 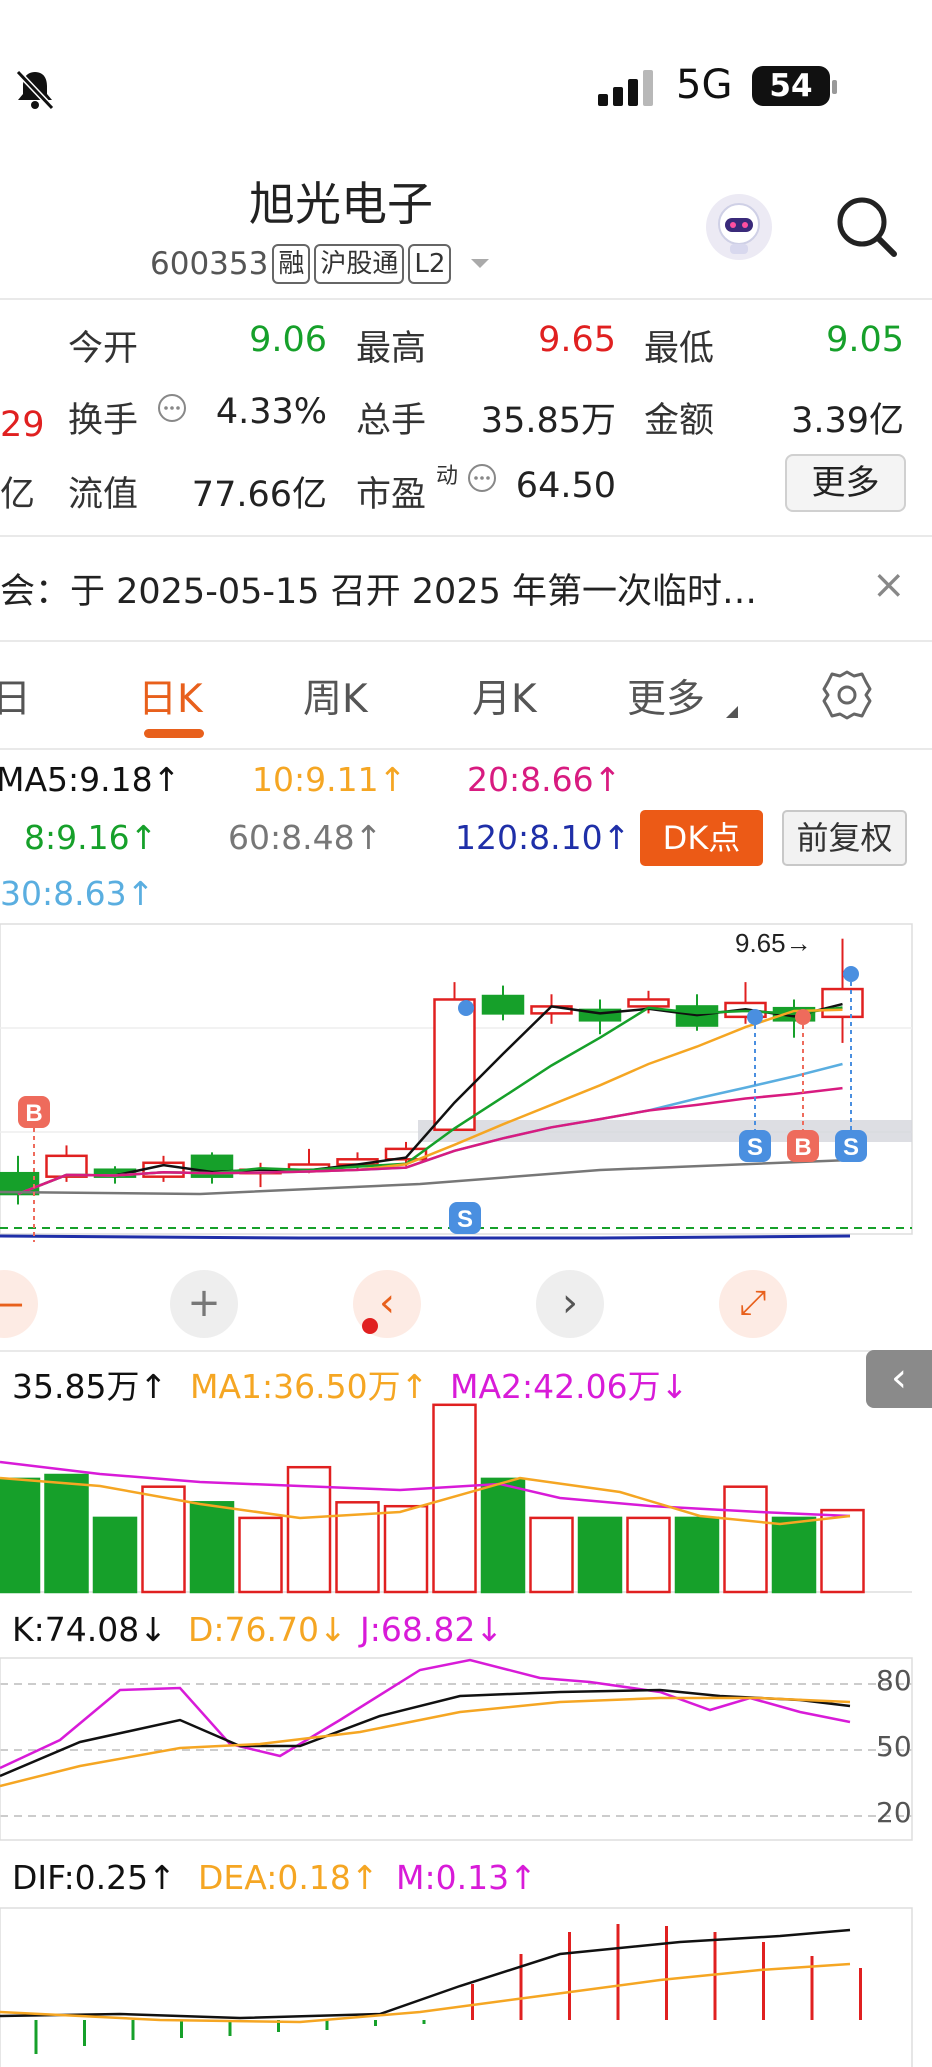 I want to click on tab-daily-k: 日K, so click(x=170, y=696).